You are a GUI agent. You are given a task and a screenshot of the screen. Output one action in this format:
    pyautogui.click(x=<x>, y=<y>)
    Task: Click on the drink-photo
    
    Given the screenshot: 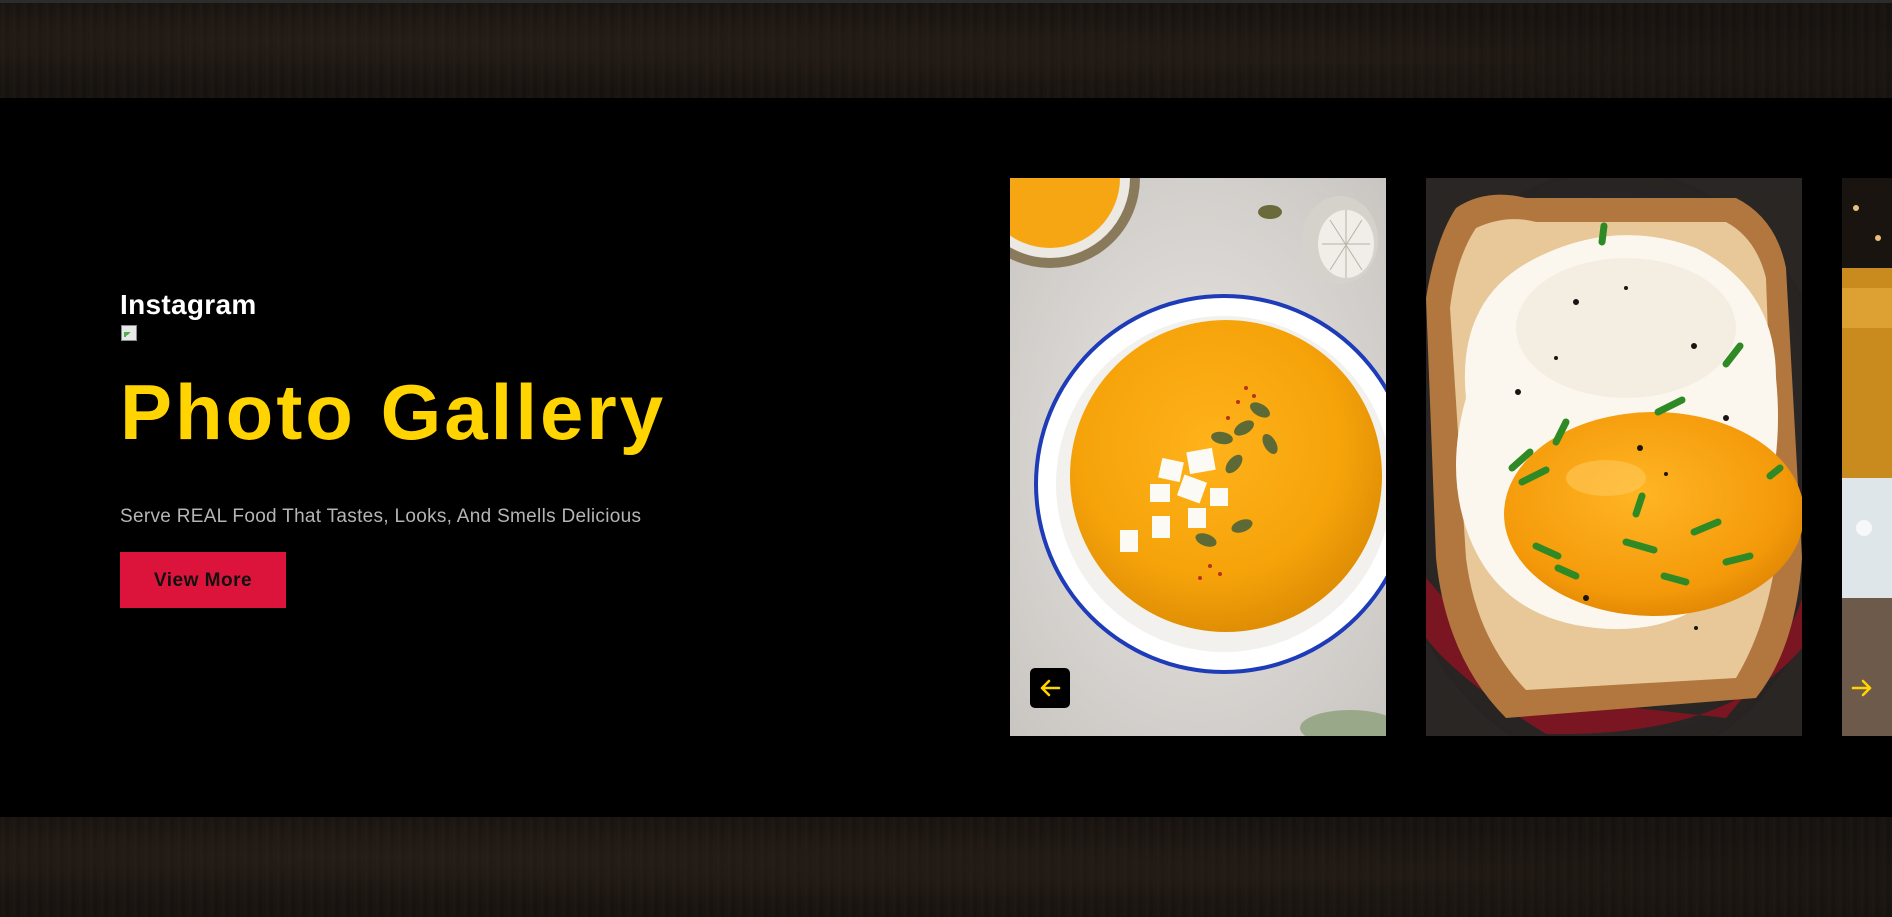 What is the action you would take?
    pyautogui.click(x=1867, y=457)
    